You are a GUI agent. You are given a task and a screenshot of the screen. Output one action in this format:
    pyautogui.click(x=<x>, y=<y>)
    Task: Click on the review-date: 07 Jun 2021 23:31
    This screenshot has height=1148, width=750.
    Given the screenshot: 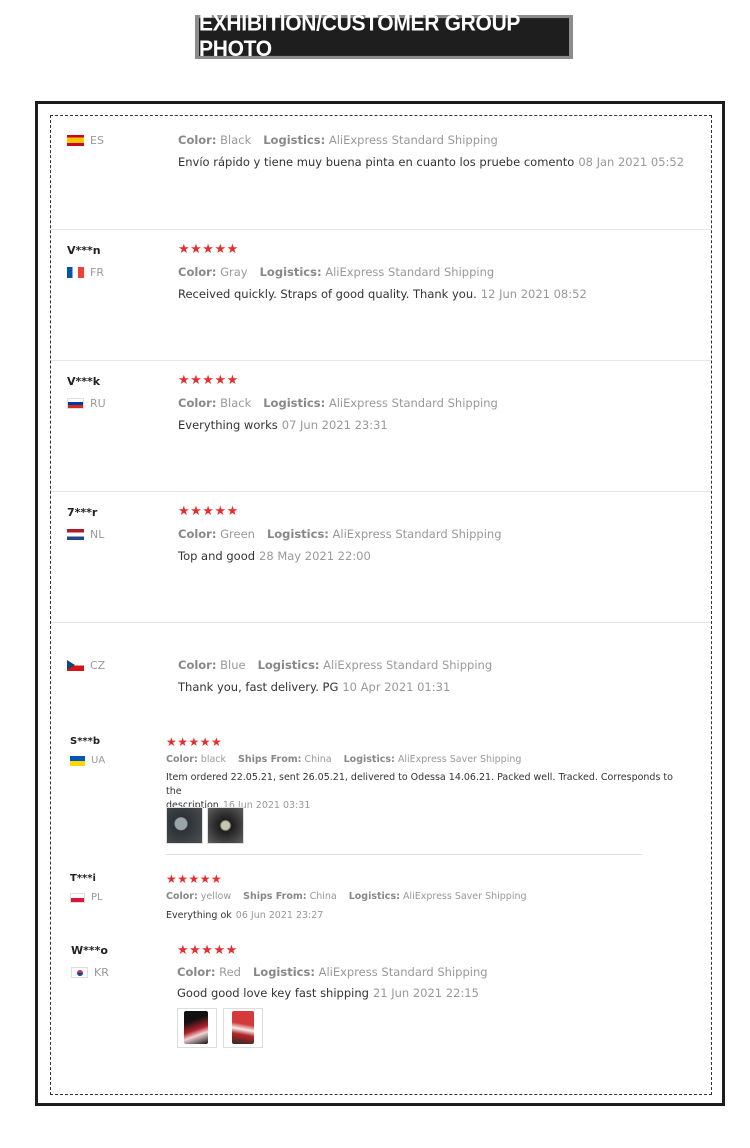 What is the action you would take?
    pyautogui.click(x=334, y=425)
    